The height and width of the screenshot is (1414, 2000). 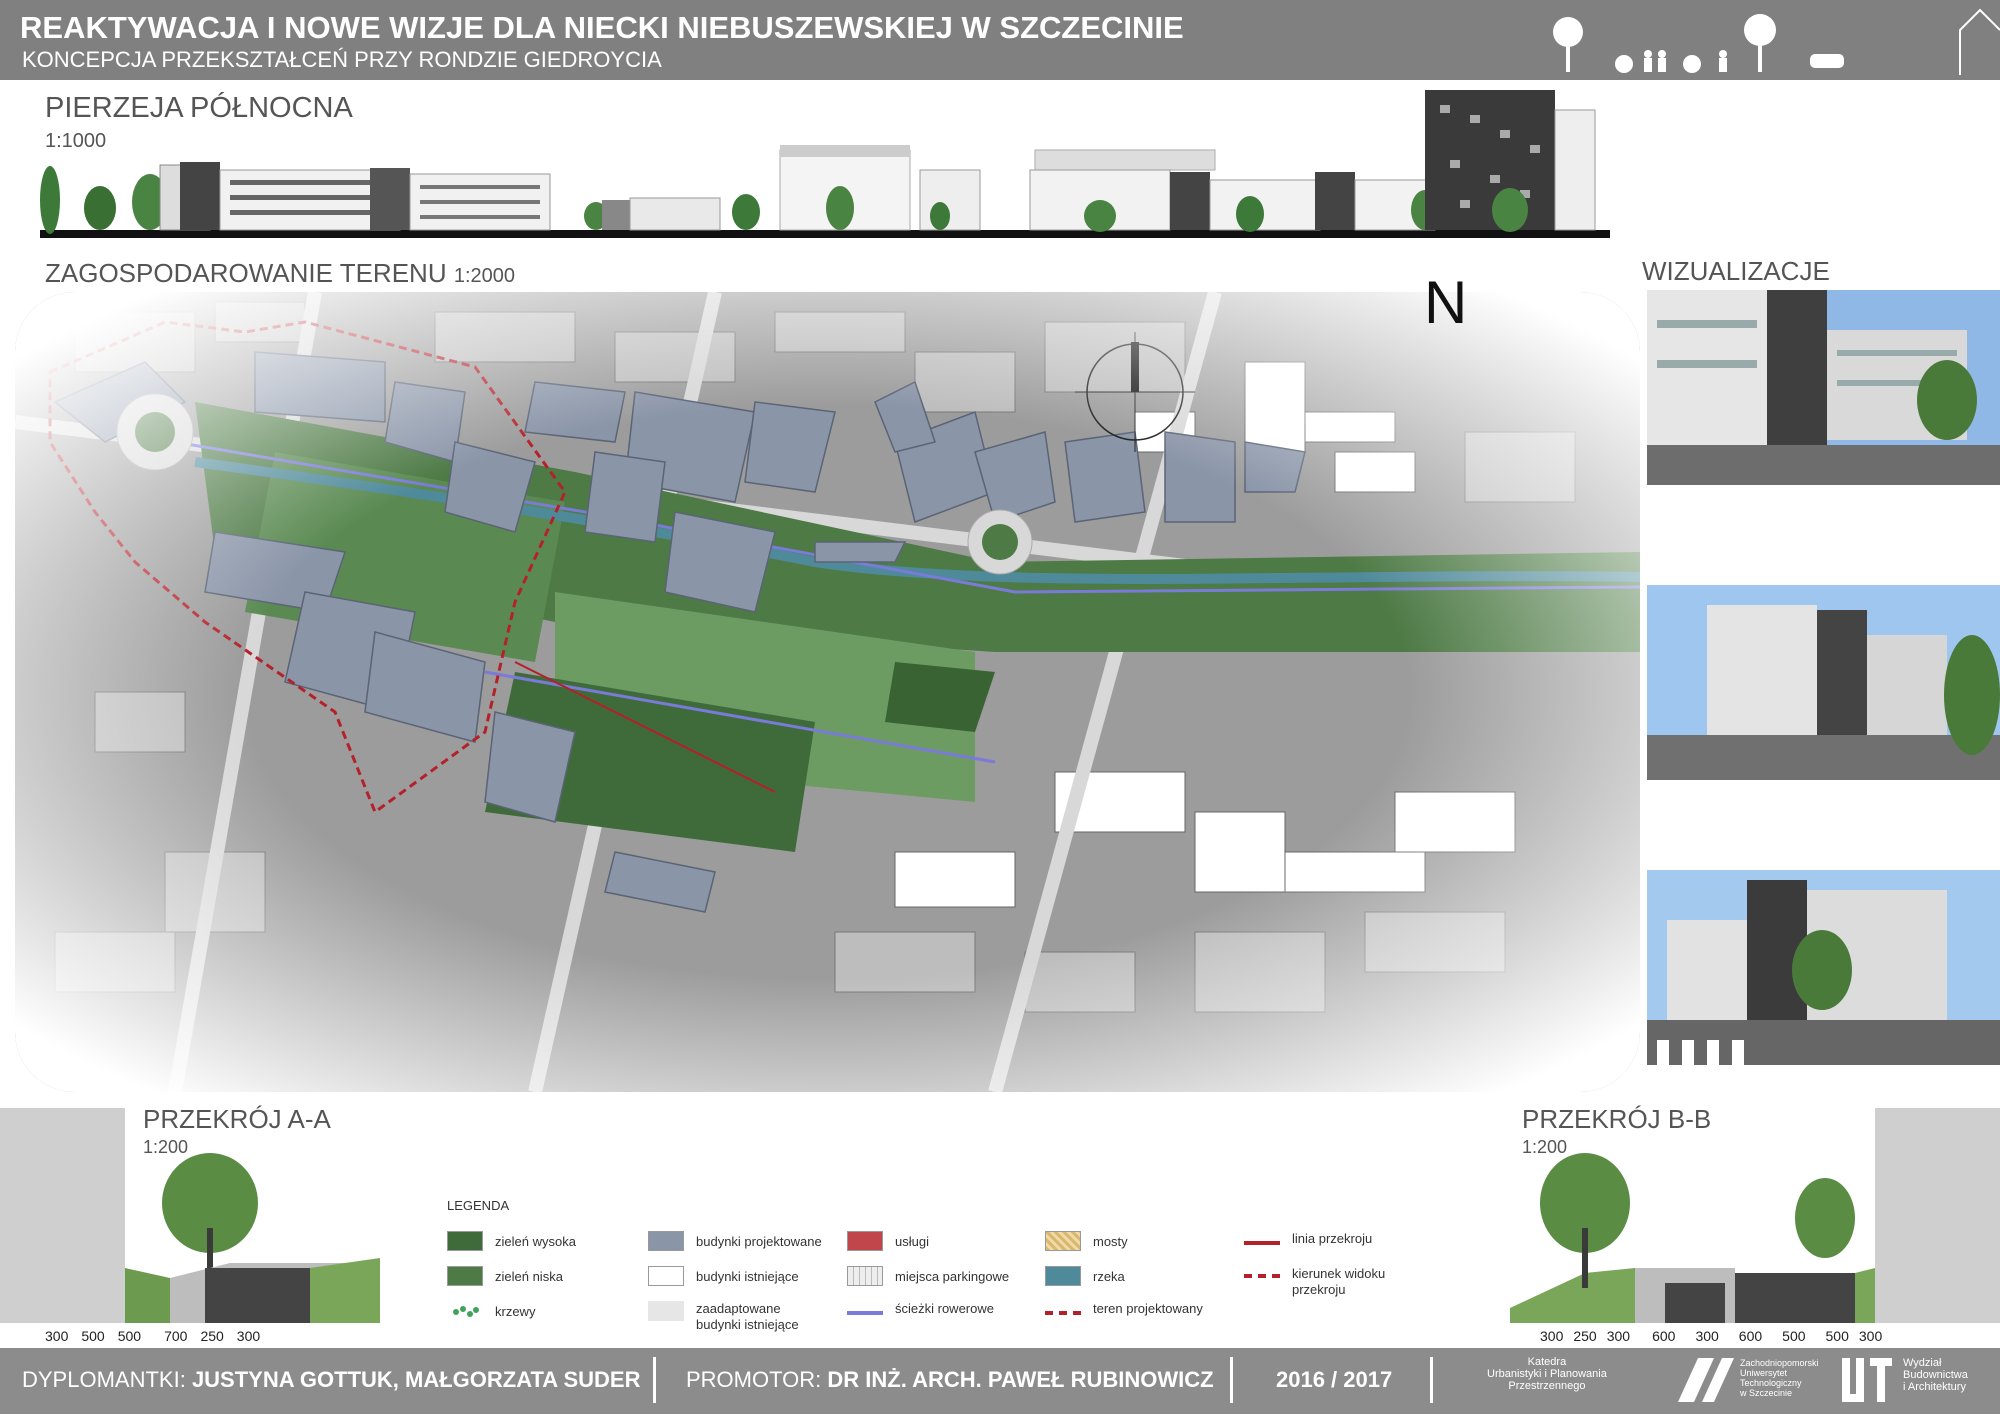 What do you see at coordinates (190, 1215) in the screenshot?
I see `section-aa-drawing` at bounding box center [190, 1215].